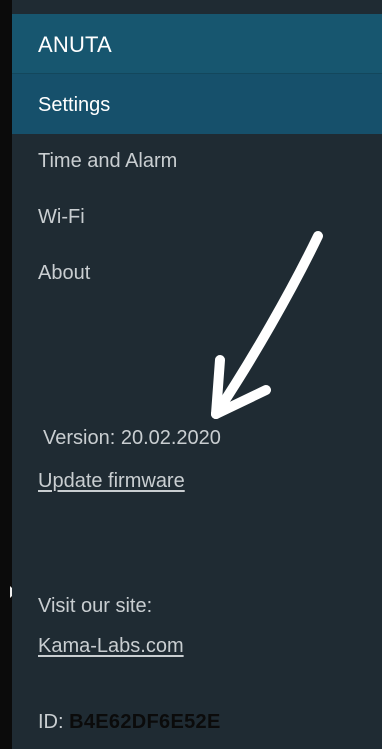 Image resolution: width=388 pixels, height=749 pixels. What do you see at coordinates (107, 161) in the screenshot?
I see `sidebar-item-time-and-alarm: Time and Alarm` at bounding box center [107, 161].